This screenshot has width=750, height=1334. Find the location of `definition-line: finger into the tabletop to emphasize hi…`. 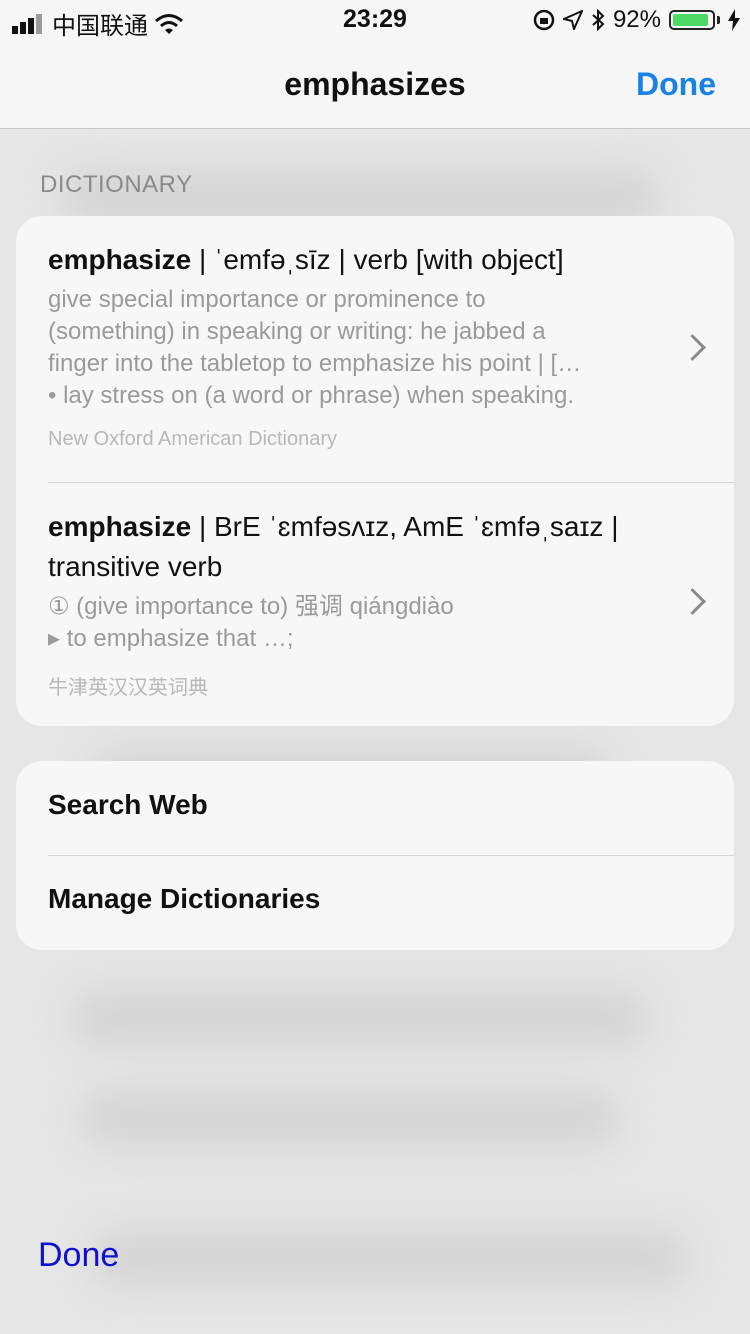

definition-line: finger into the tabletop to emphasize hi… is located at coordinates (315, 363).